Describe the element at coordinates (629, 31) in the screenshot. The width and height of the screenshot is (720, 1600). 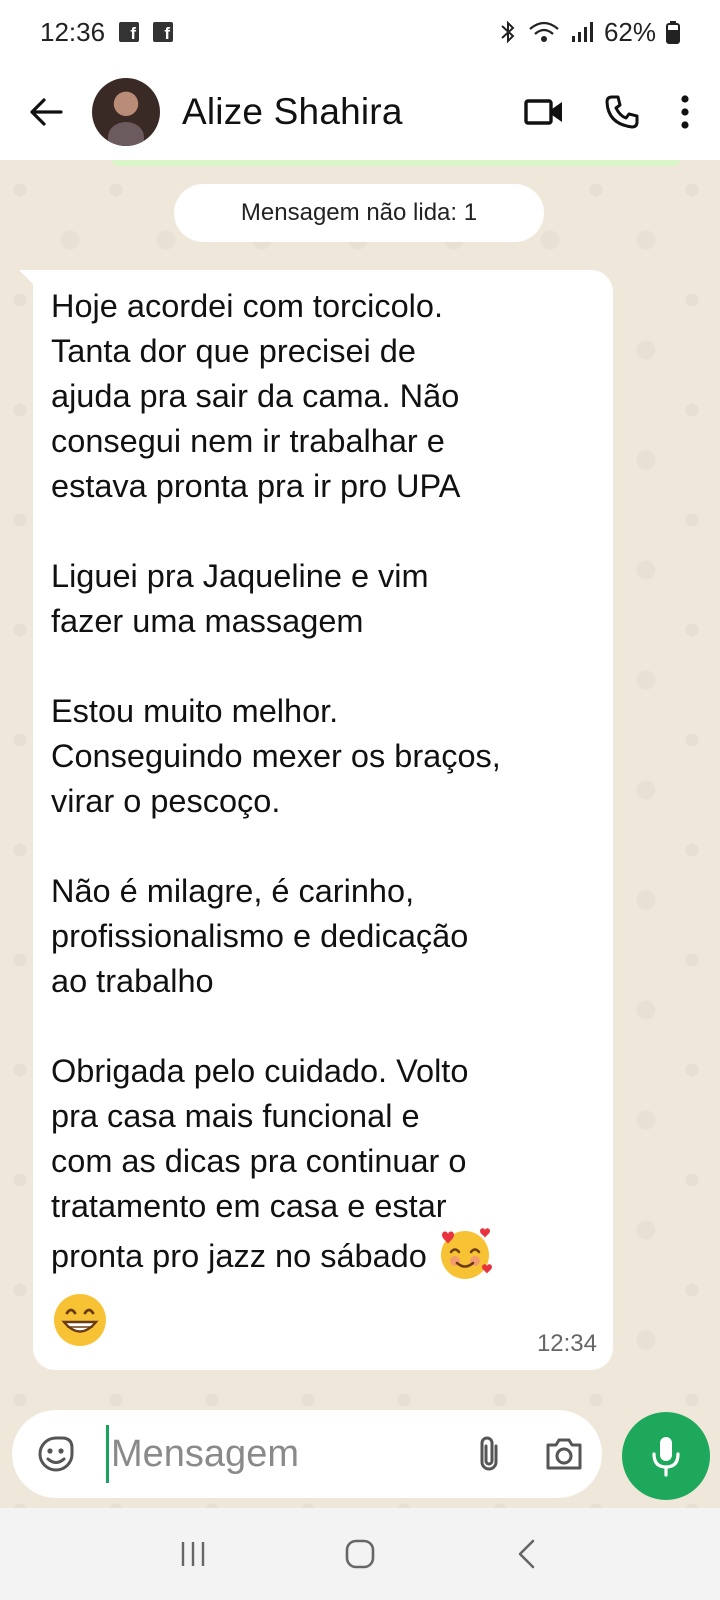
I see `battery-label: 62%` at that location.